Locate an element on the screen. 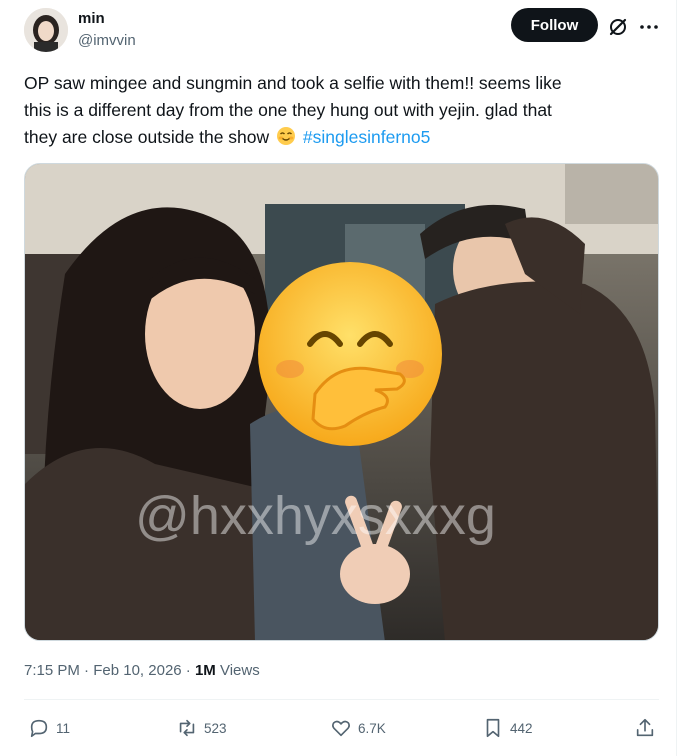 This screenshot has height=756, width=679. author-handle: @imvvin is located at coordinates (107, 41).